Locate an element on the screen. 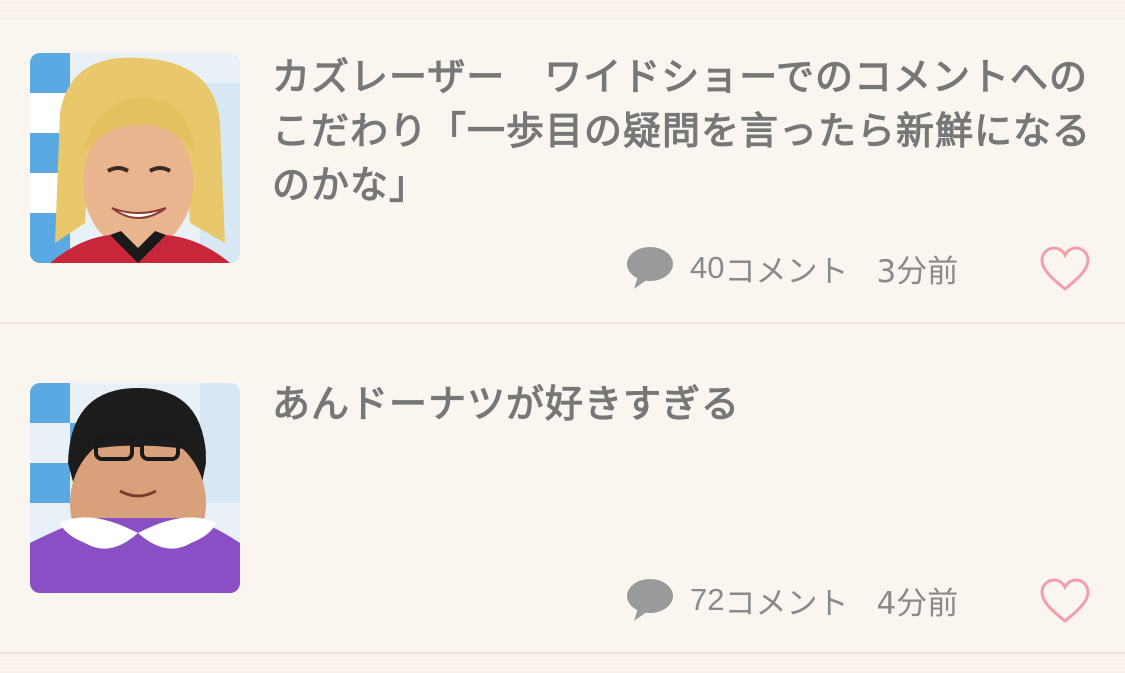  posted-time: 3分前 is located at coordinates (917, 271).